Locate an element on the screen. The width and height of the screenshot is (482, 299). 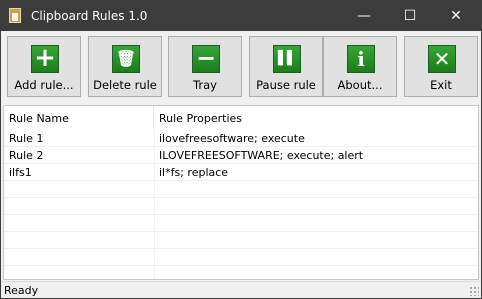
table-row: Rule 2 ILOVEFREESOFTWARE; execute; alert is located at coordinates (241, 155).